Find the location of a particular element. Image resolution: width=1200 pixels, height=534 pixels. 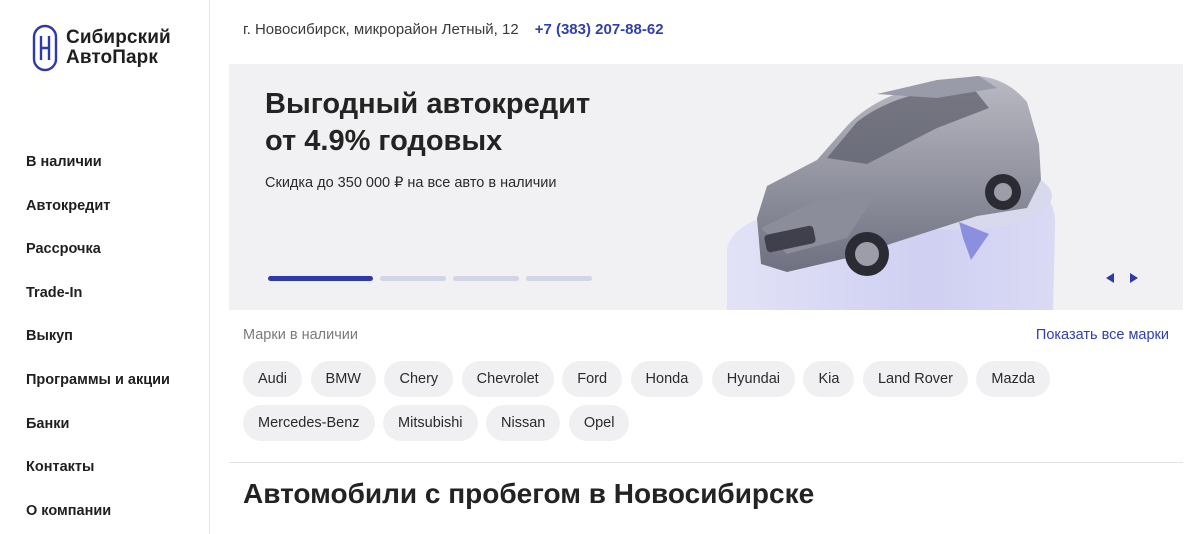

brand-chip-nissan: Nissan is located at coordinates (523, 423).